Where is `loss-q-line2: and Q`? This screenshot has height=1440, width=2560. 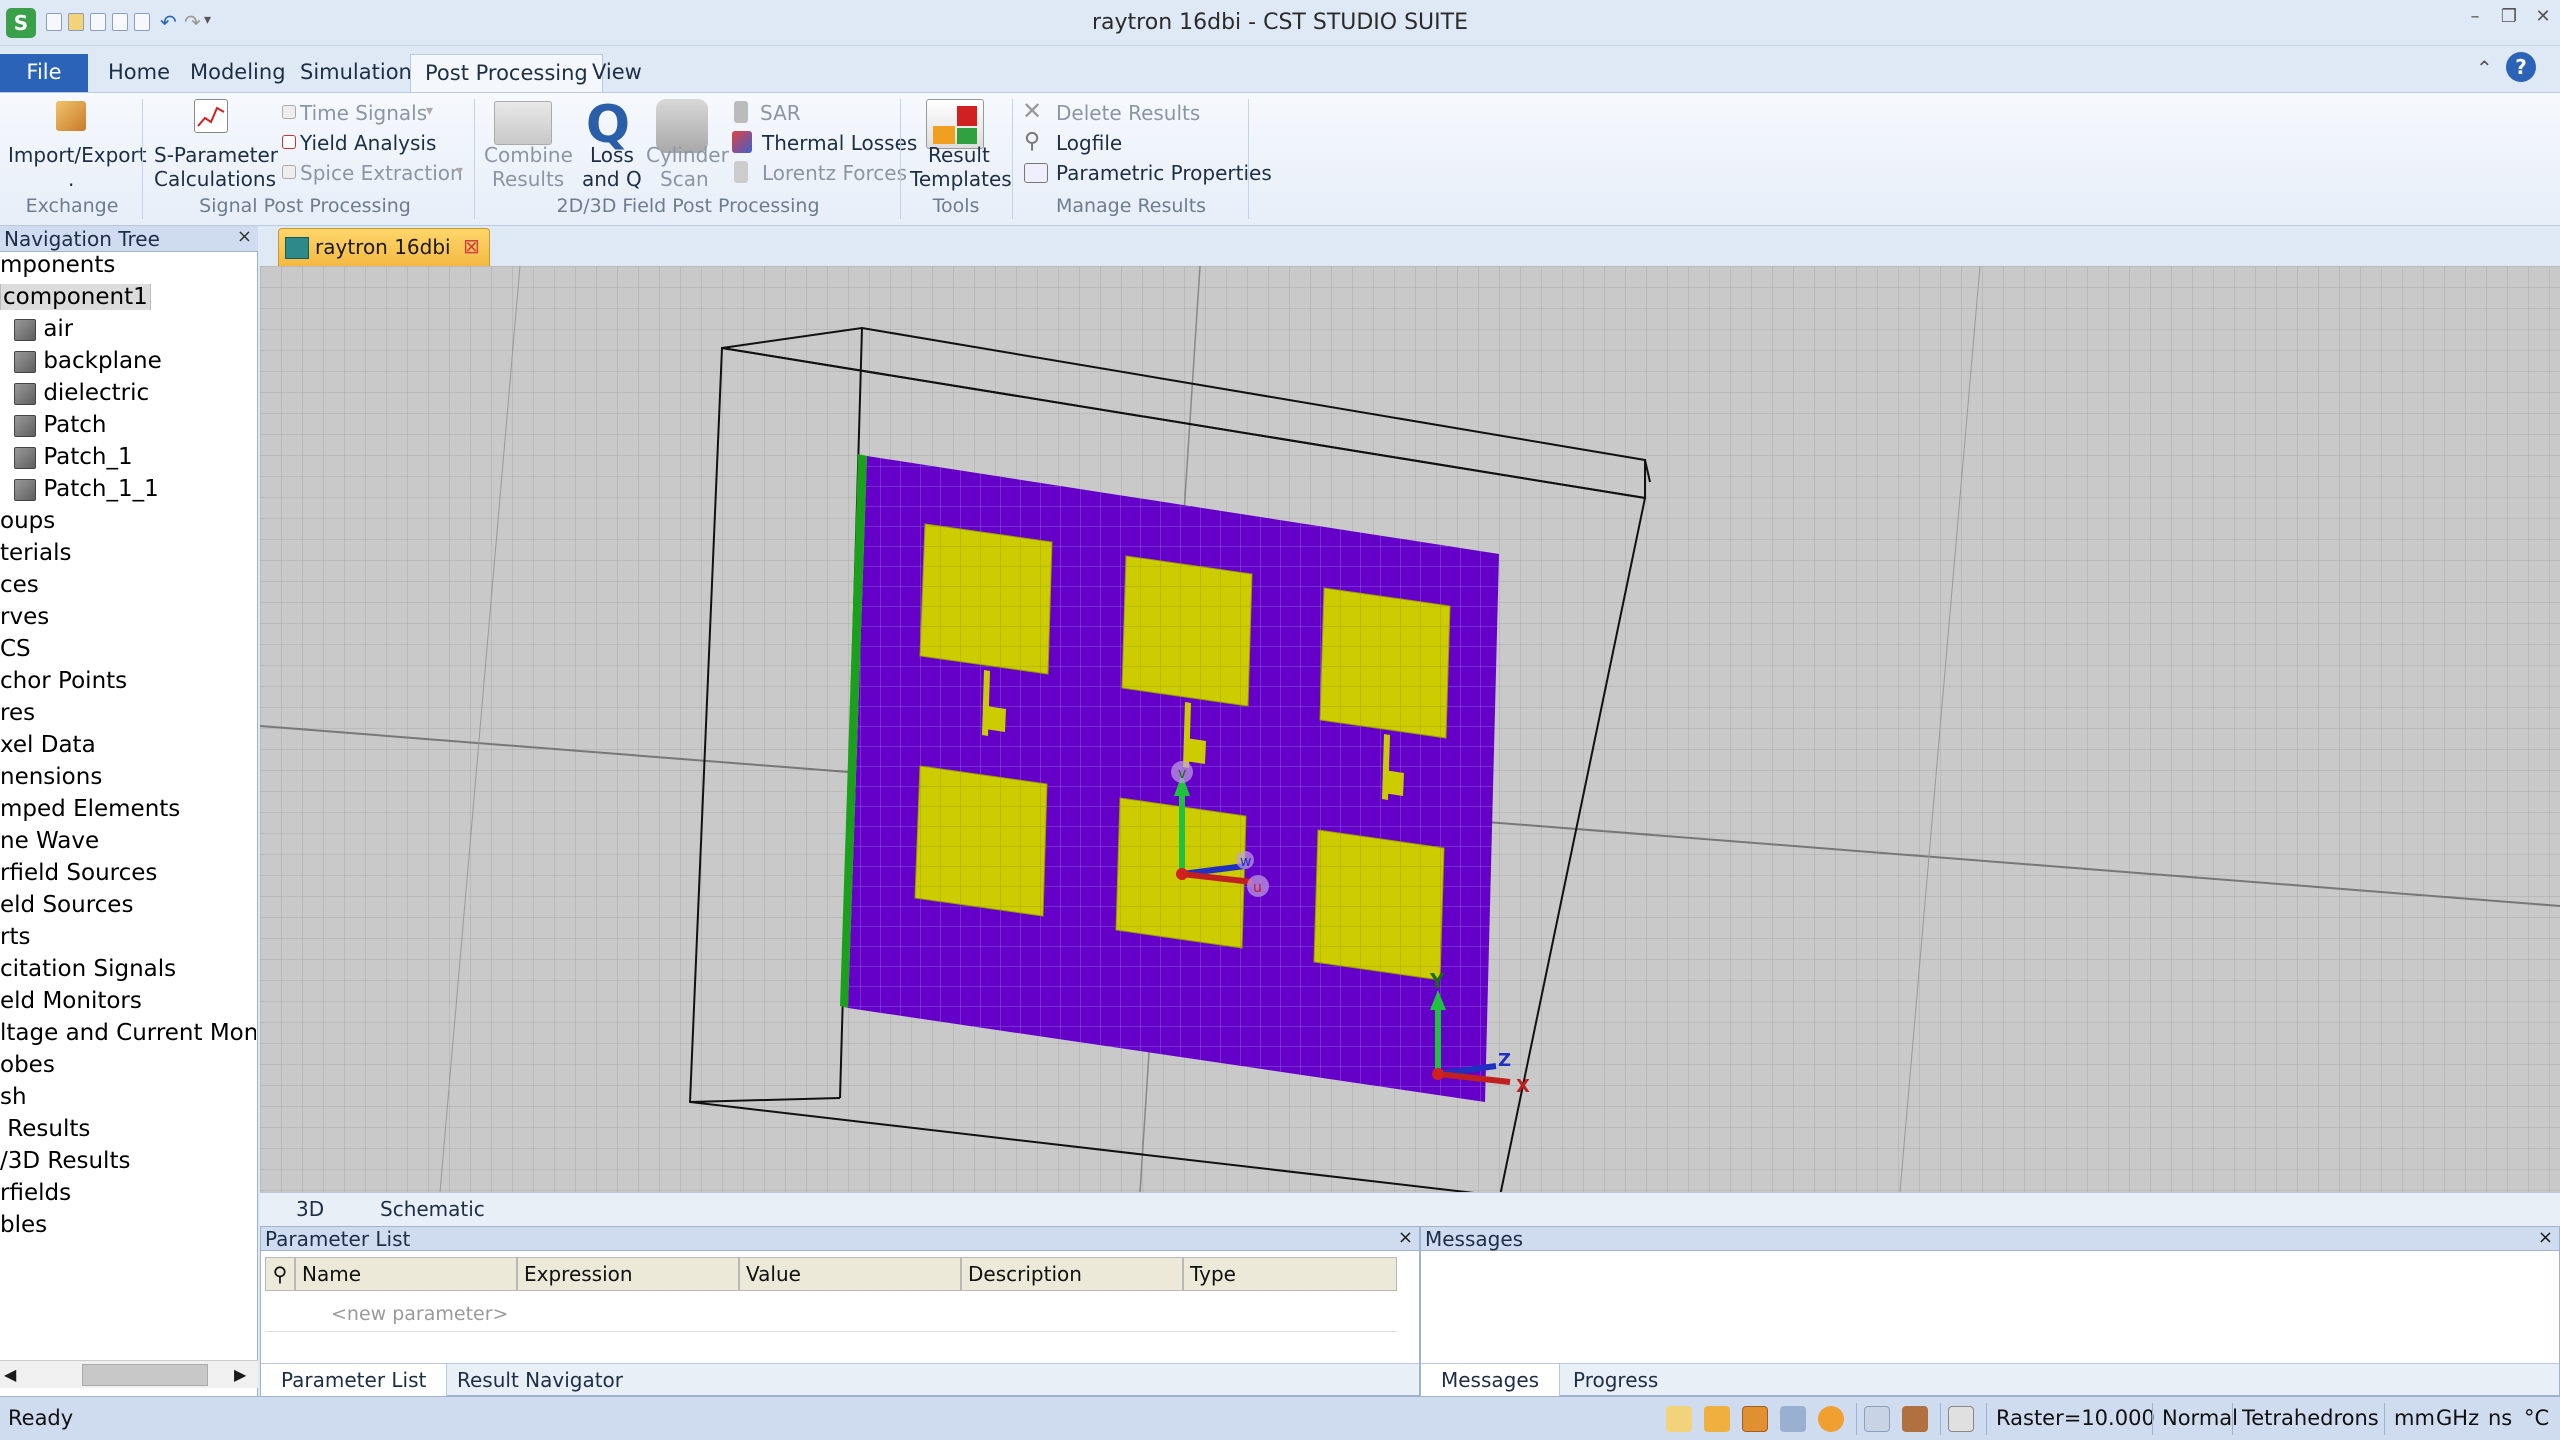
loss-q-line2: and Q is located at coordinates (612, 179).